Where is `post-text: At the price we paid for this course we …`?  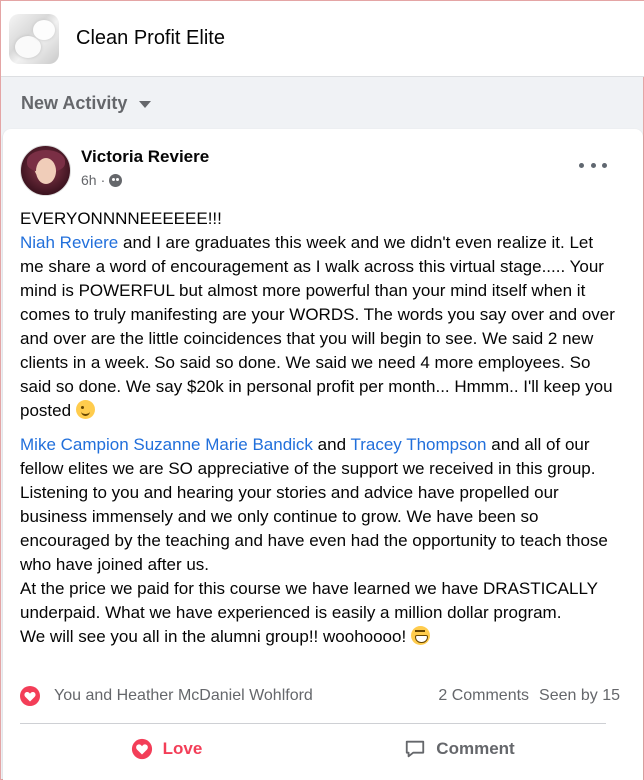 post-text: At the price we paid for this course we … is located at coordinates (309, 600).